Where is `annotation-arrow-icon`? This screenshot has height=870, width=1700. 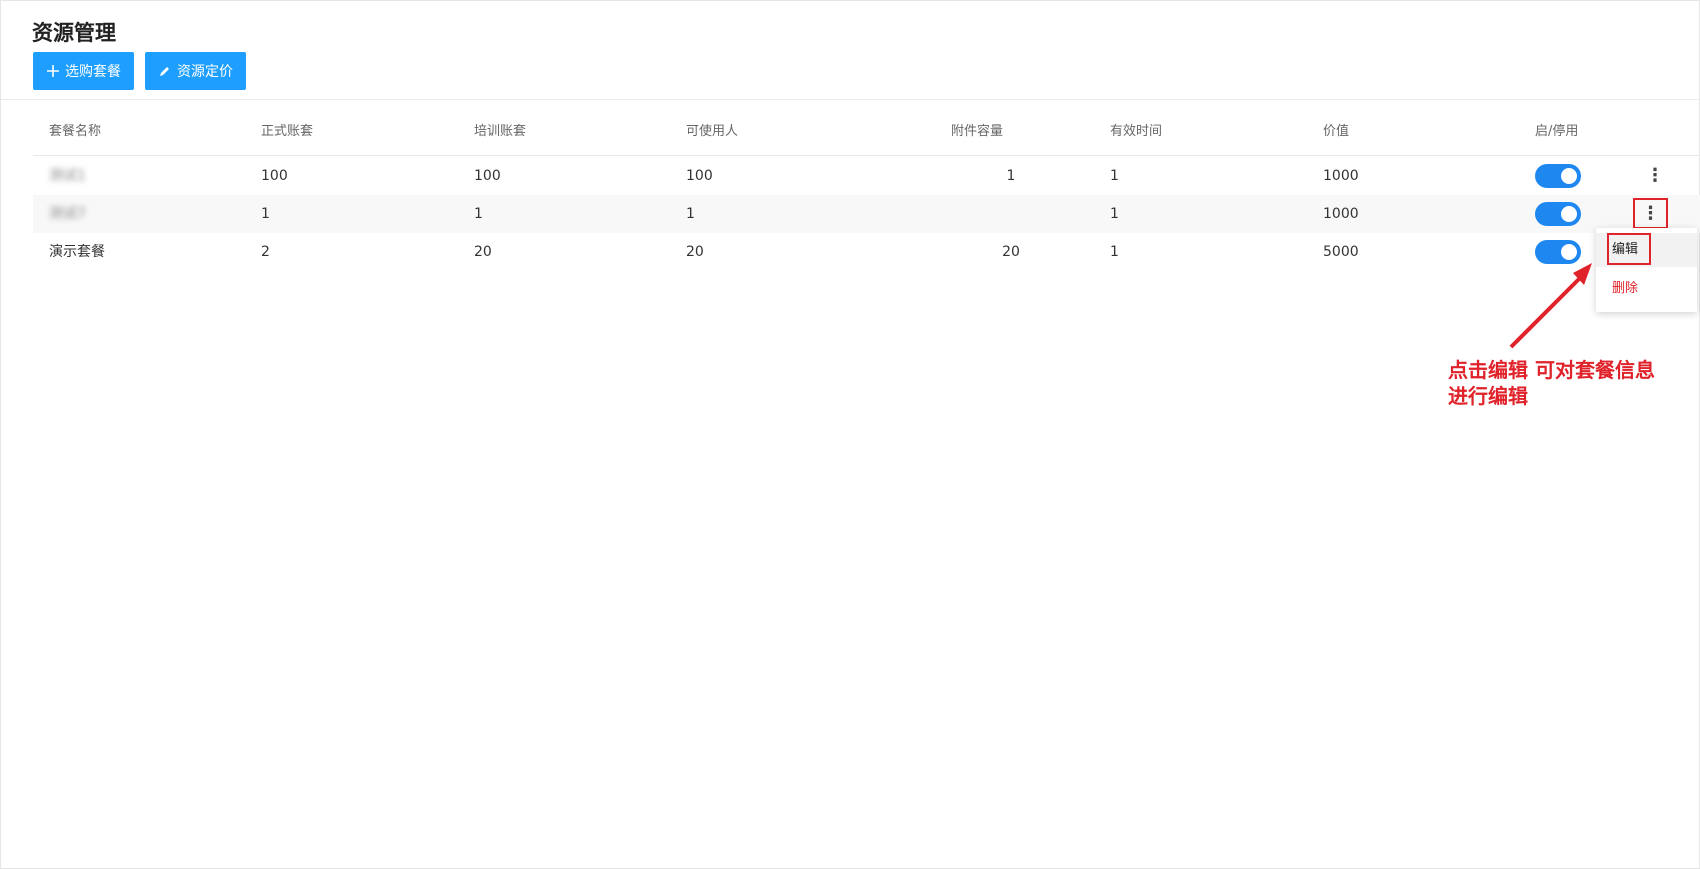 annotation-arrow-icon is located at coordinates (1550, 306).